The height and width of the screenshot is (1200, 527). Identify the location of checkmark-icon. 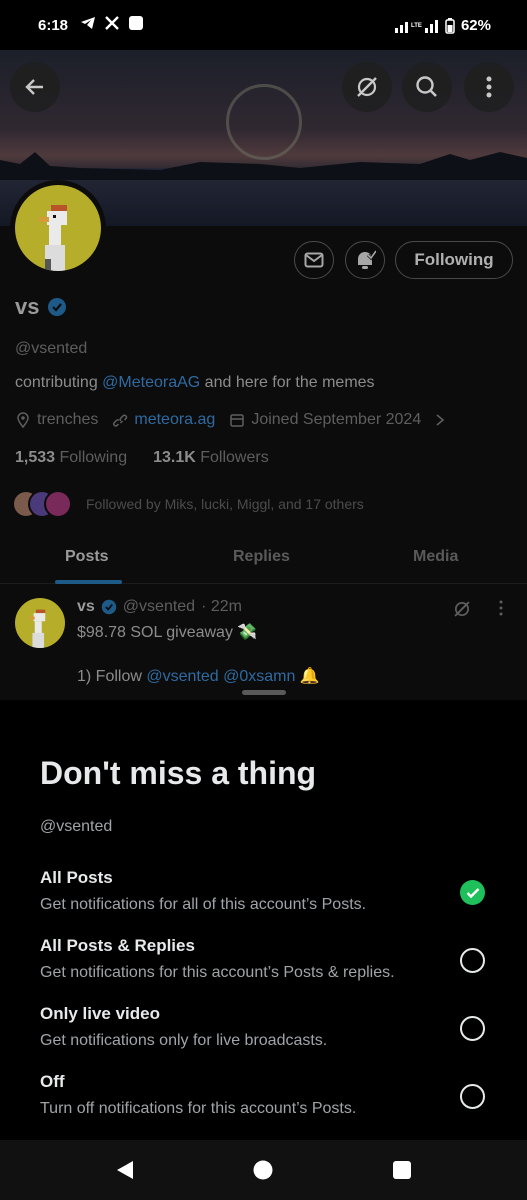
(472, 892).